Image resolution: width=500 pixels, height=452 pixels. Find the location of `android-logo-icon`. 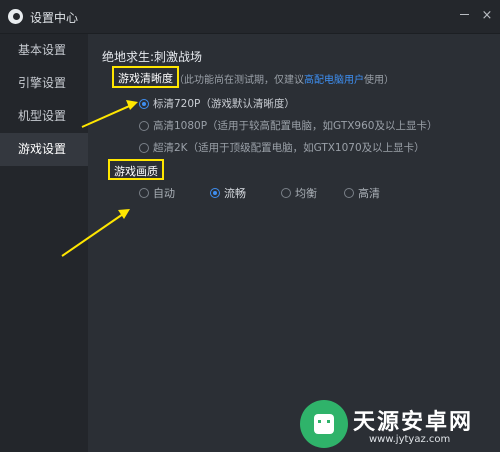

android-logo-icon is located at coordinates (324, 424).